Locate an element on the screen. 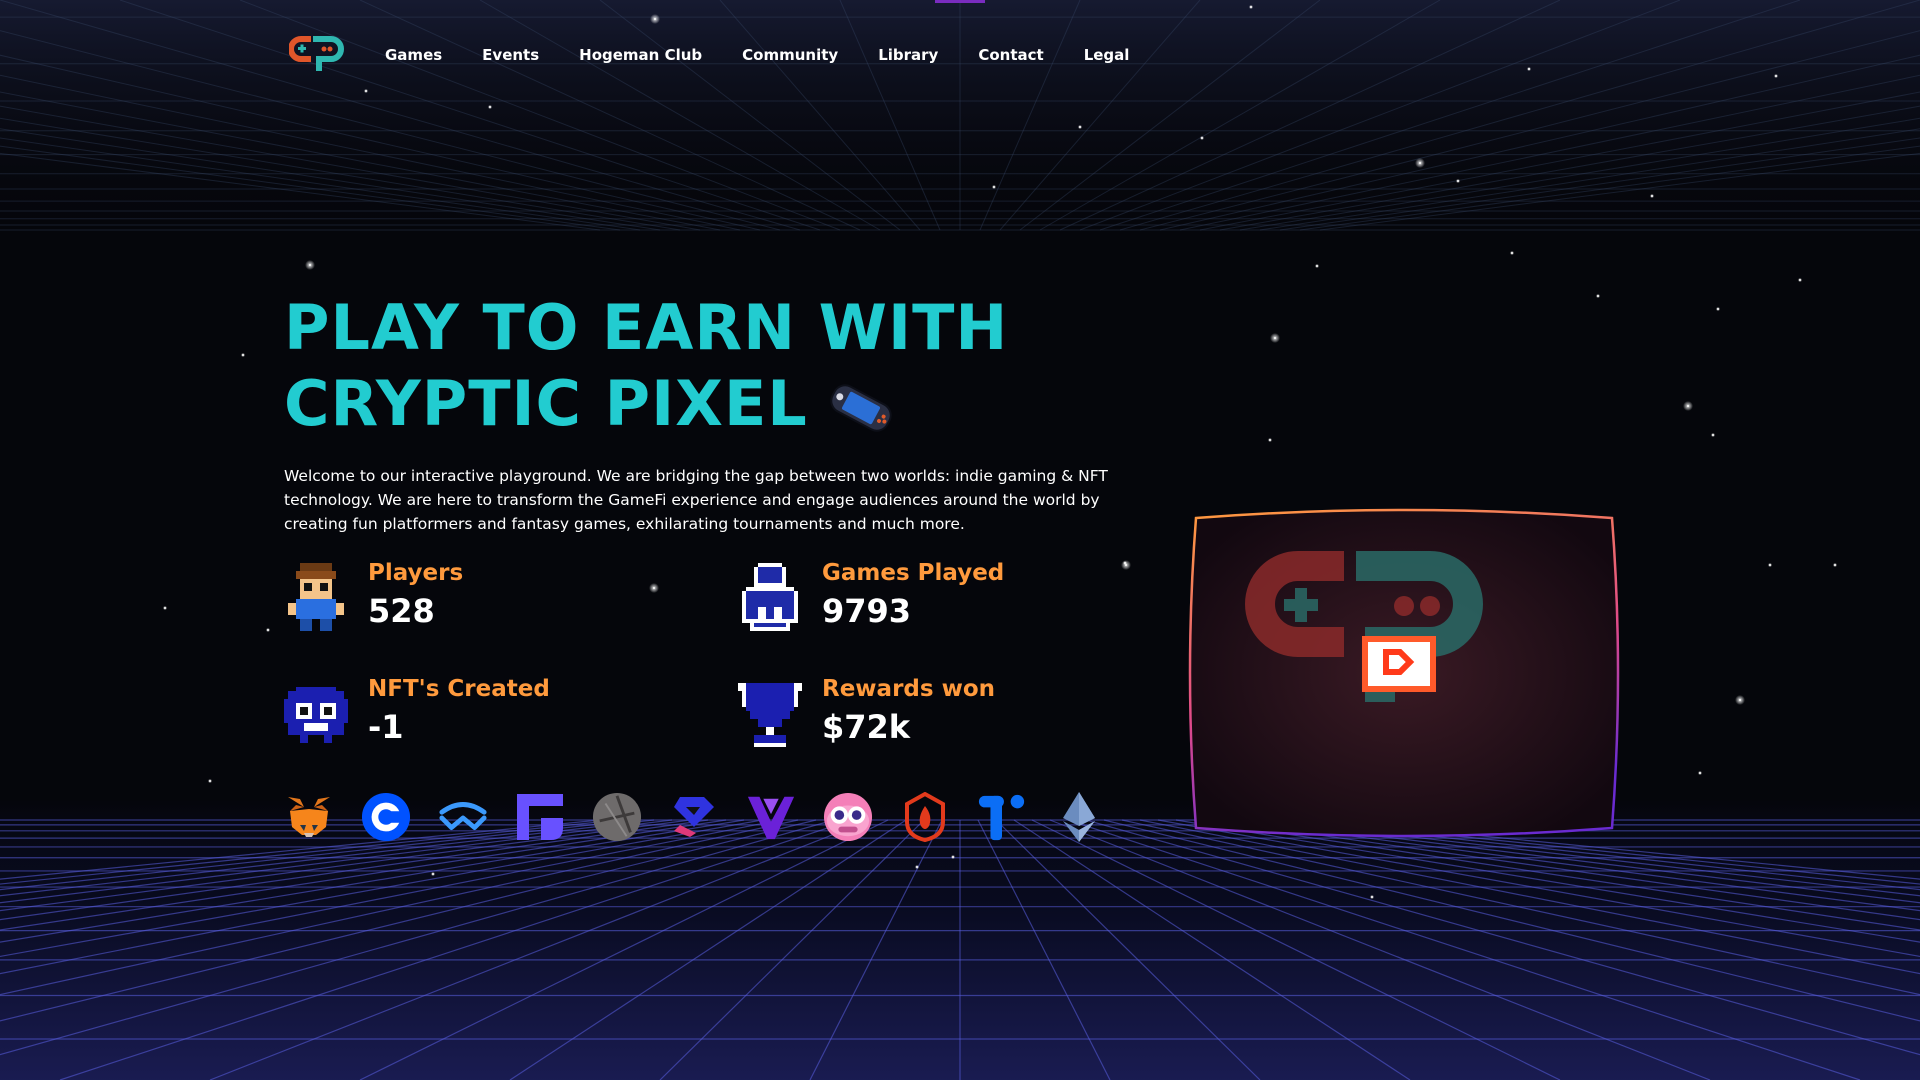 This screenshot has width=1920, height=1080. stat-players-value: 528 is located at coordinates (401, 611).